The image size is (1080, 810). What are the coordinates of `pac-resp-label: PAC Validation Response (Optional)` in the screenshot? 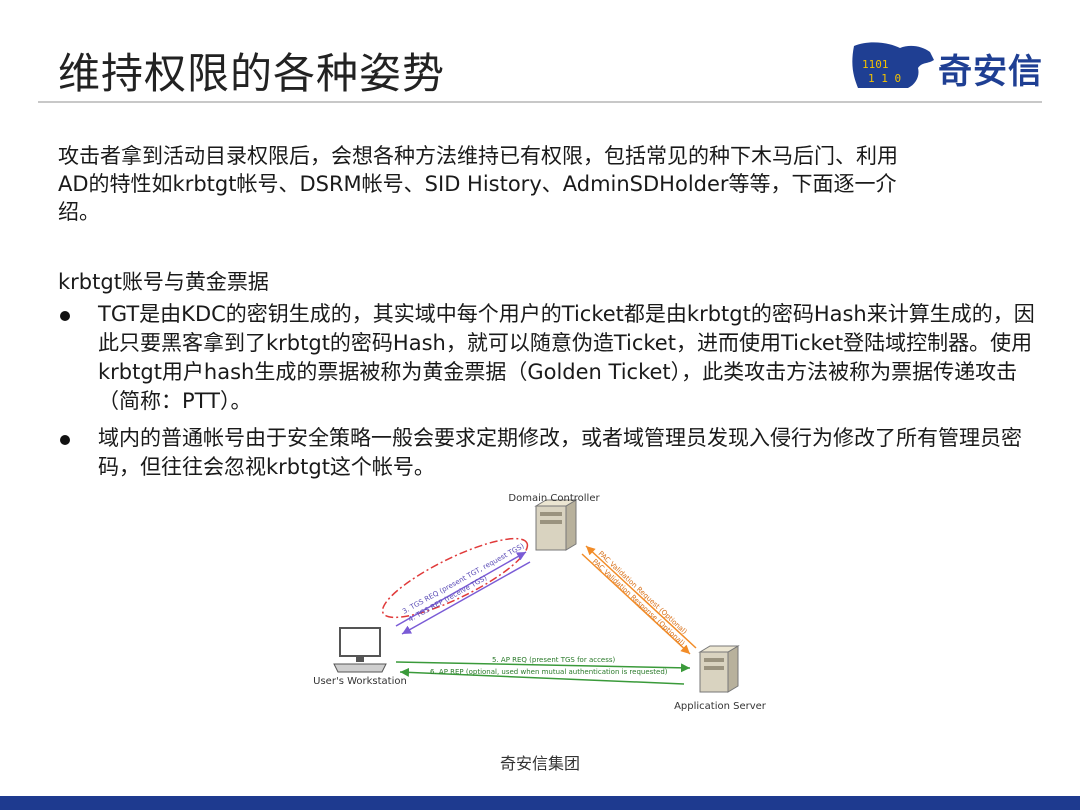 It's located at (639, 603).